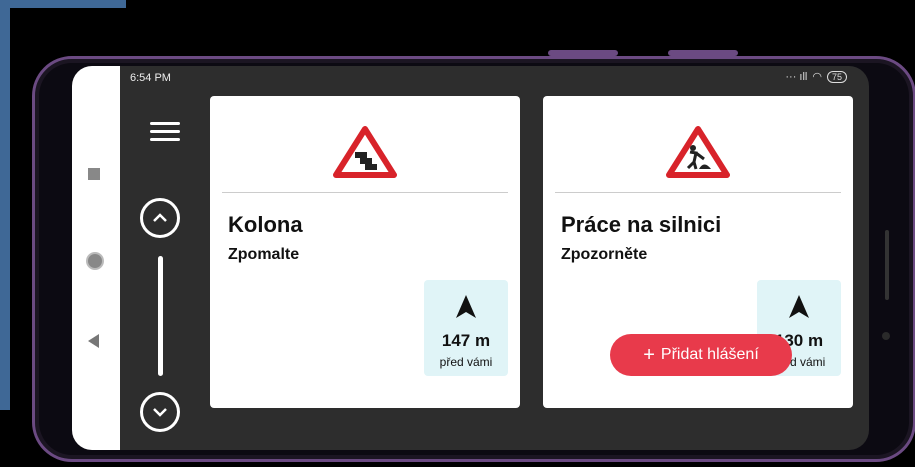  I want to click on scroll-track, so click(160, 316).